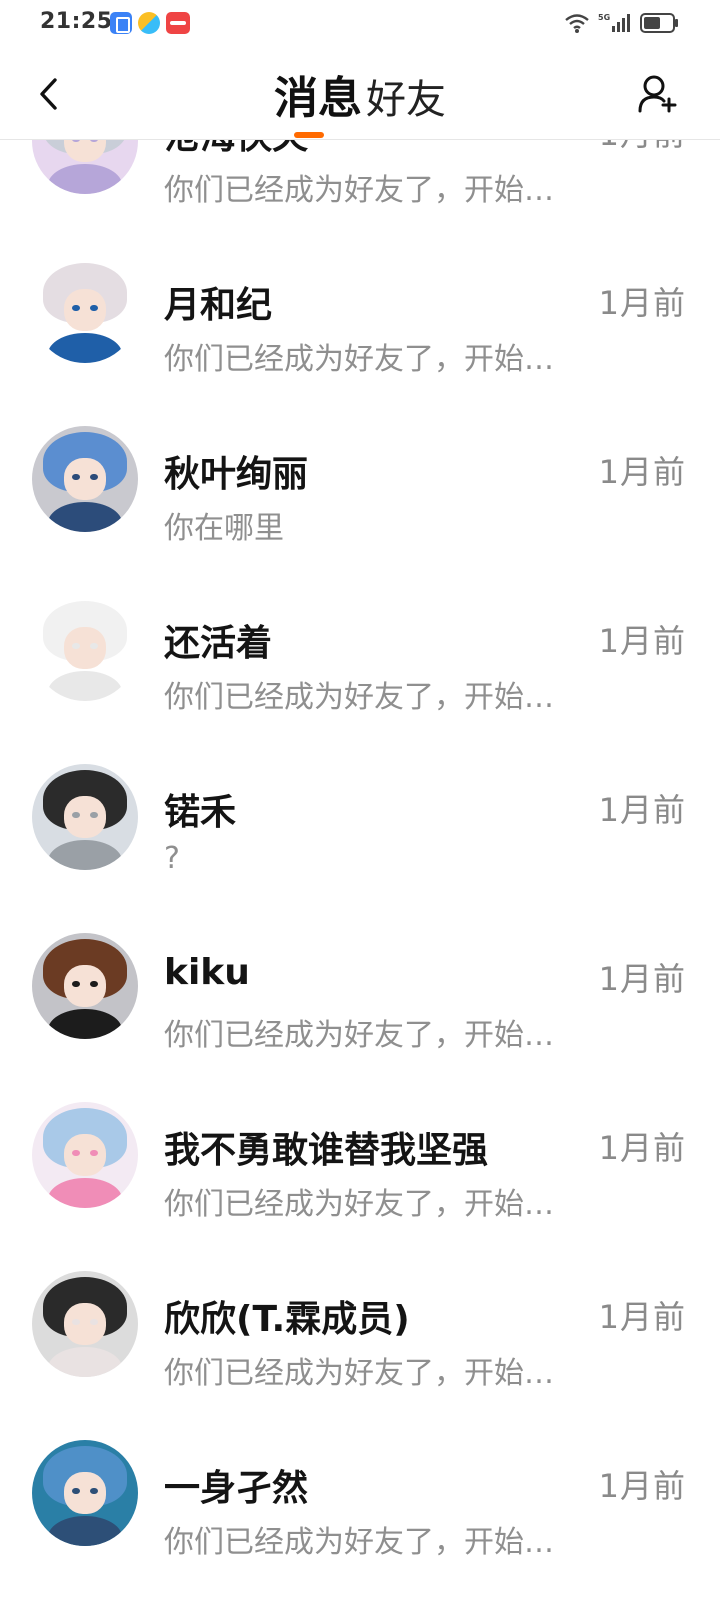  I want to click on header: 消息 好友, so click(360, 94).